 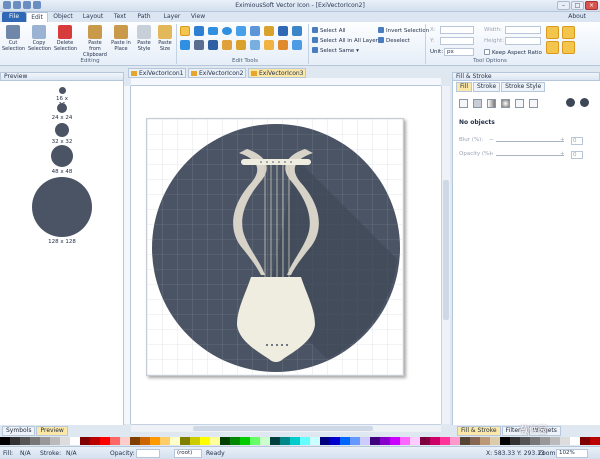 I want to click on pattern-icon, so click(x=519, y=103).